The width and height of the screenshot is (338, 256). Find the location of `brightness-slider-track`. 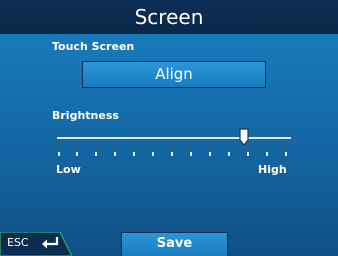

brightness-slider-track is located at coordinates (174, 138).